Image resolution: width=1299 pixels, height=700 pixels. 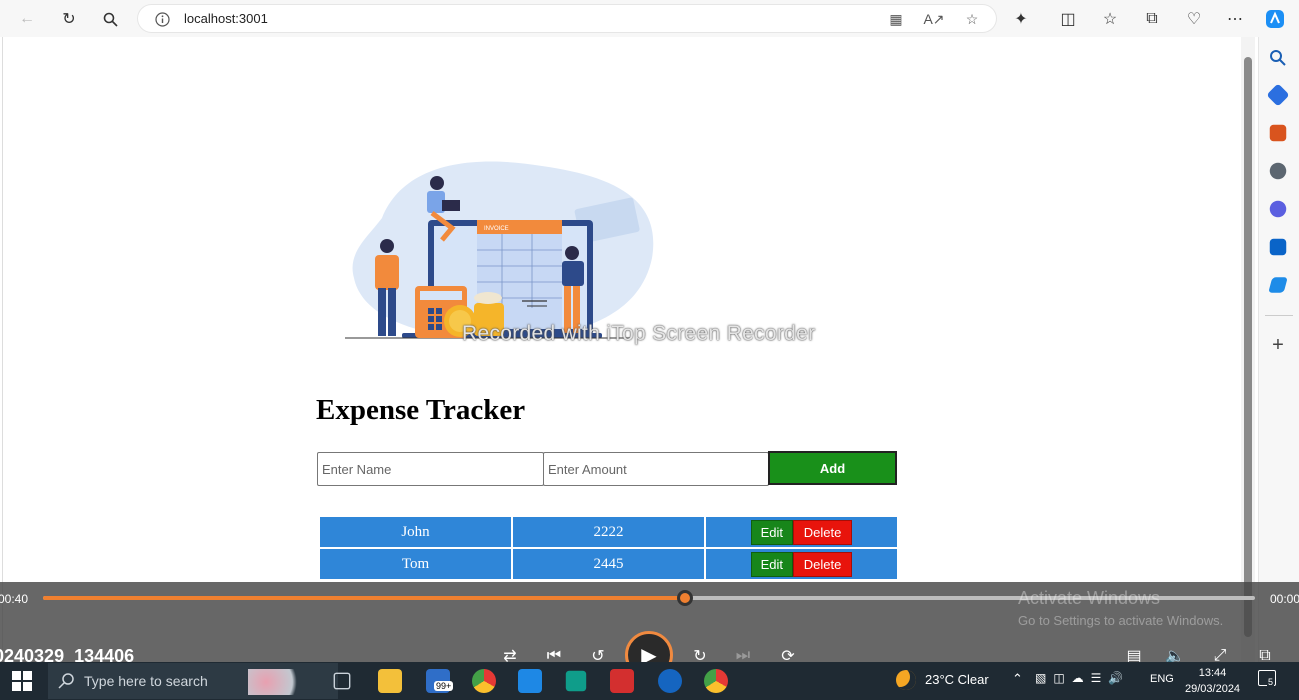 What do you see at coordinates (1152, 19) in the screenshot?
I see `collections-icon: ⧉` at bounding box center [1152, 19].